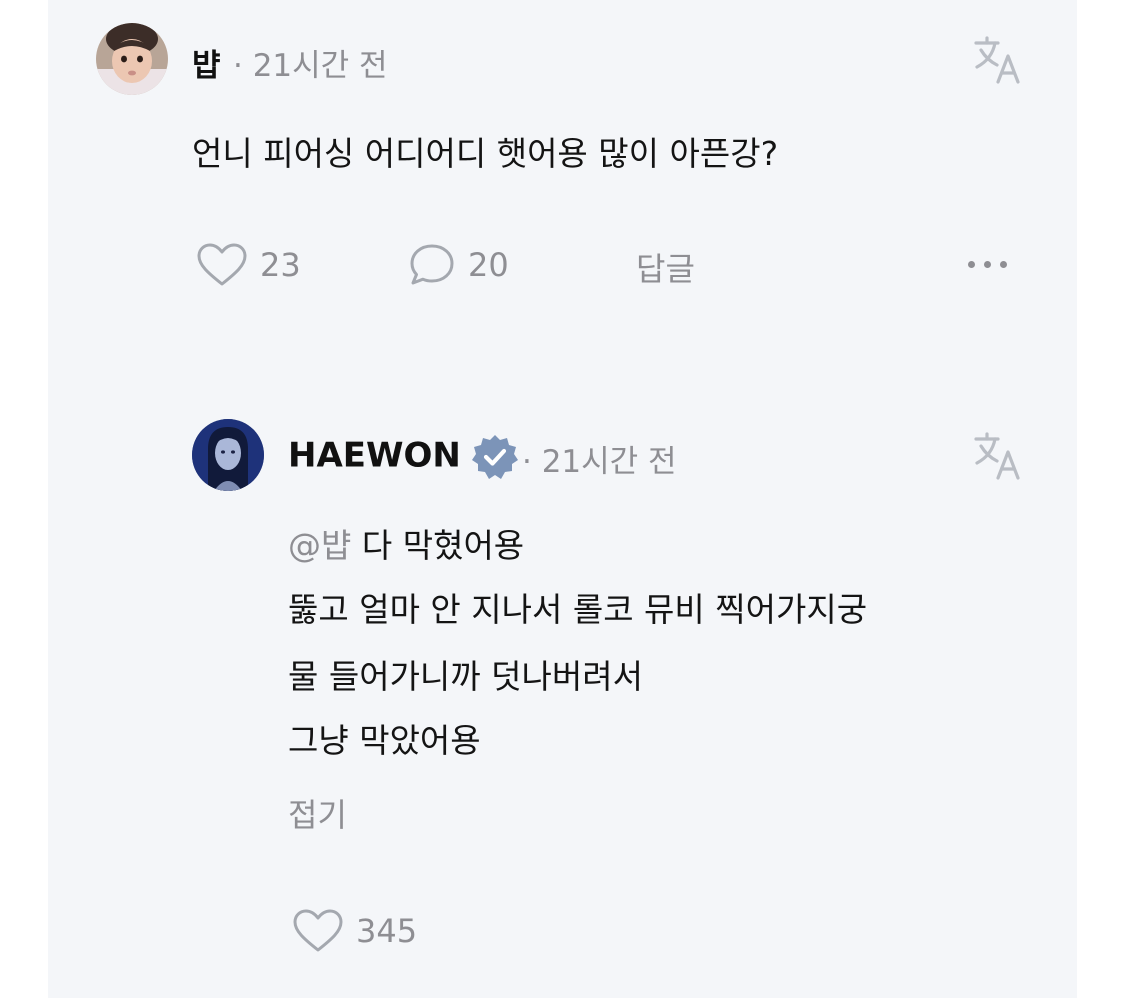  Describe the element at coordinates (384, 740) in the screenshot. I see `reply-text-line-4: 그냥 막았어용` at that location.